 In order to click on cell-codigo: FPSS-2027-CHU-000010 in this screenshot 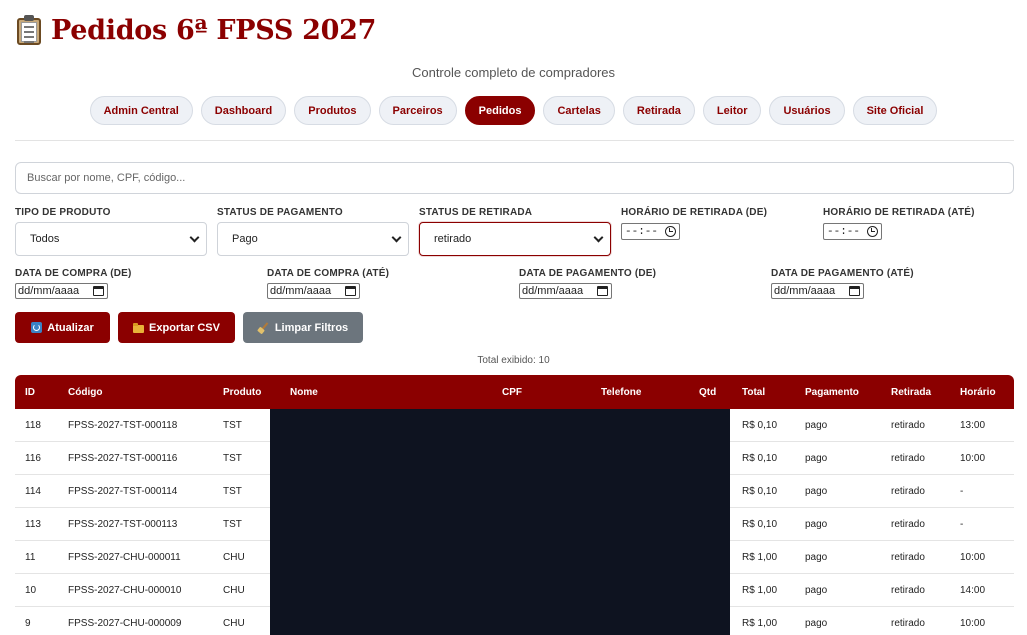, I will do `click(125, 590)`.